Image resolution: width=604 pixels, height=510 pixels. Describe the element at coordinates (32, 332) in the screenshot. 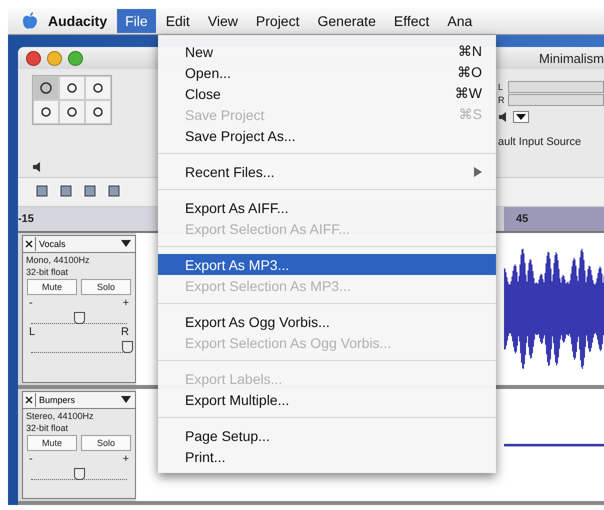

I see `pan-left-label: L` at that location.